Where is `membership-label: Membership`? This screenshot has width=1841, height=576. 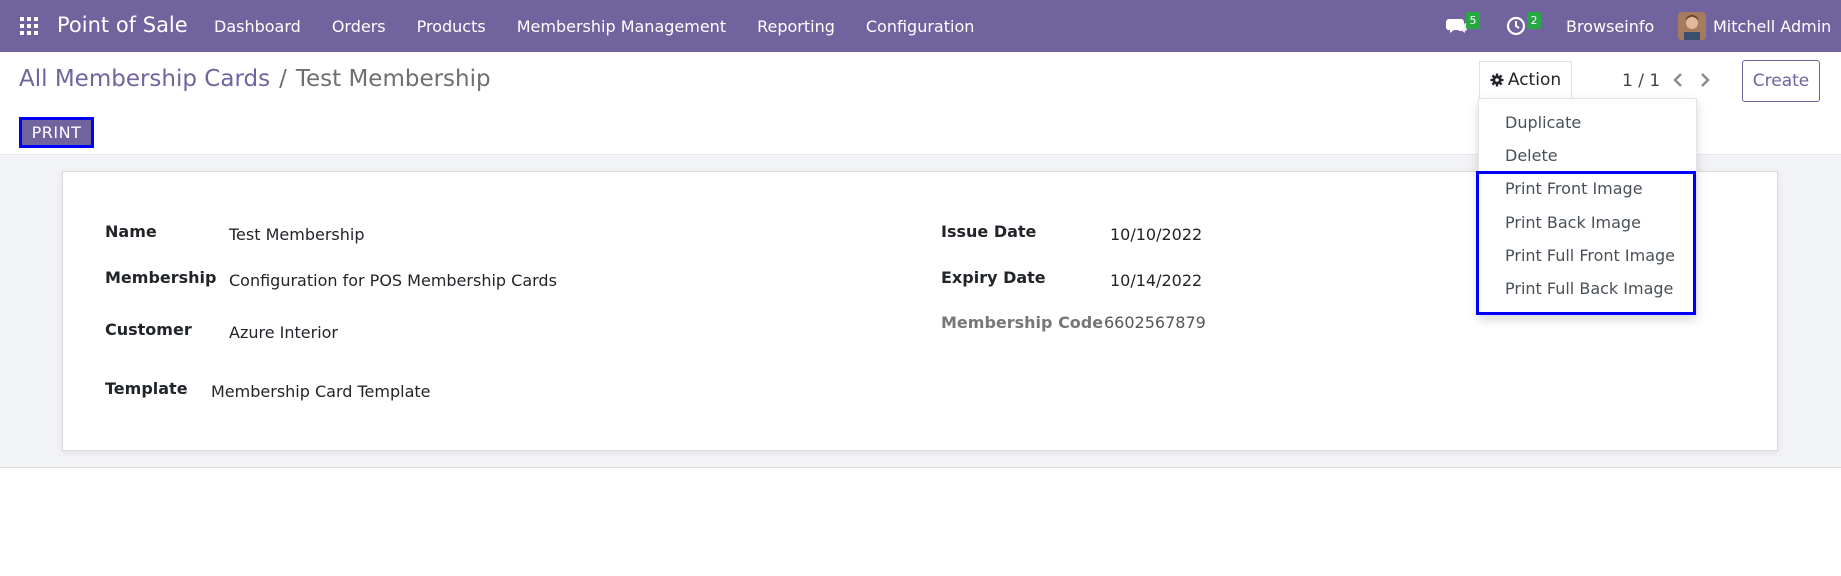
membership-label: Membership is located at coordinates (161, 277).